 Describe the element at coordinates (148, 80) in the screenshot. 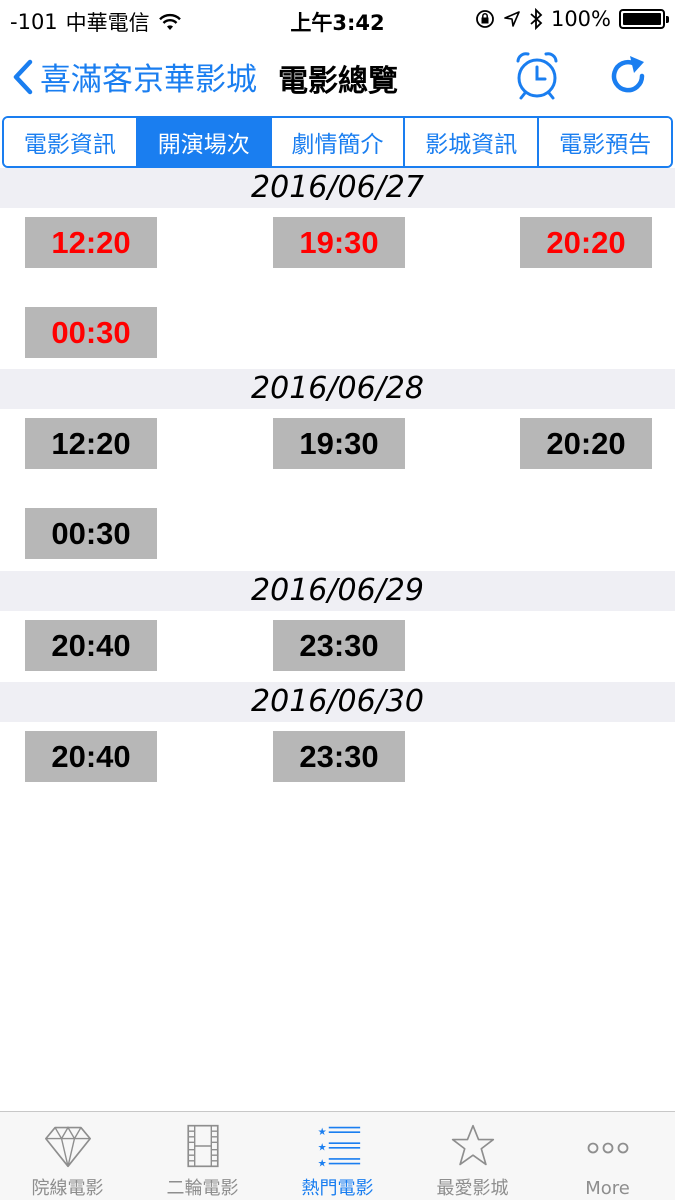

I see `back-label: 喜滿客京華影城` at that location.